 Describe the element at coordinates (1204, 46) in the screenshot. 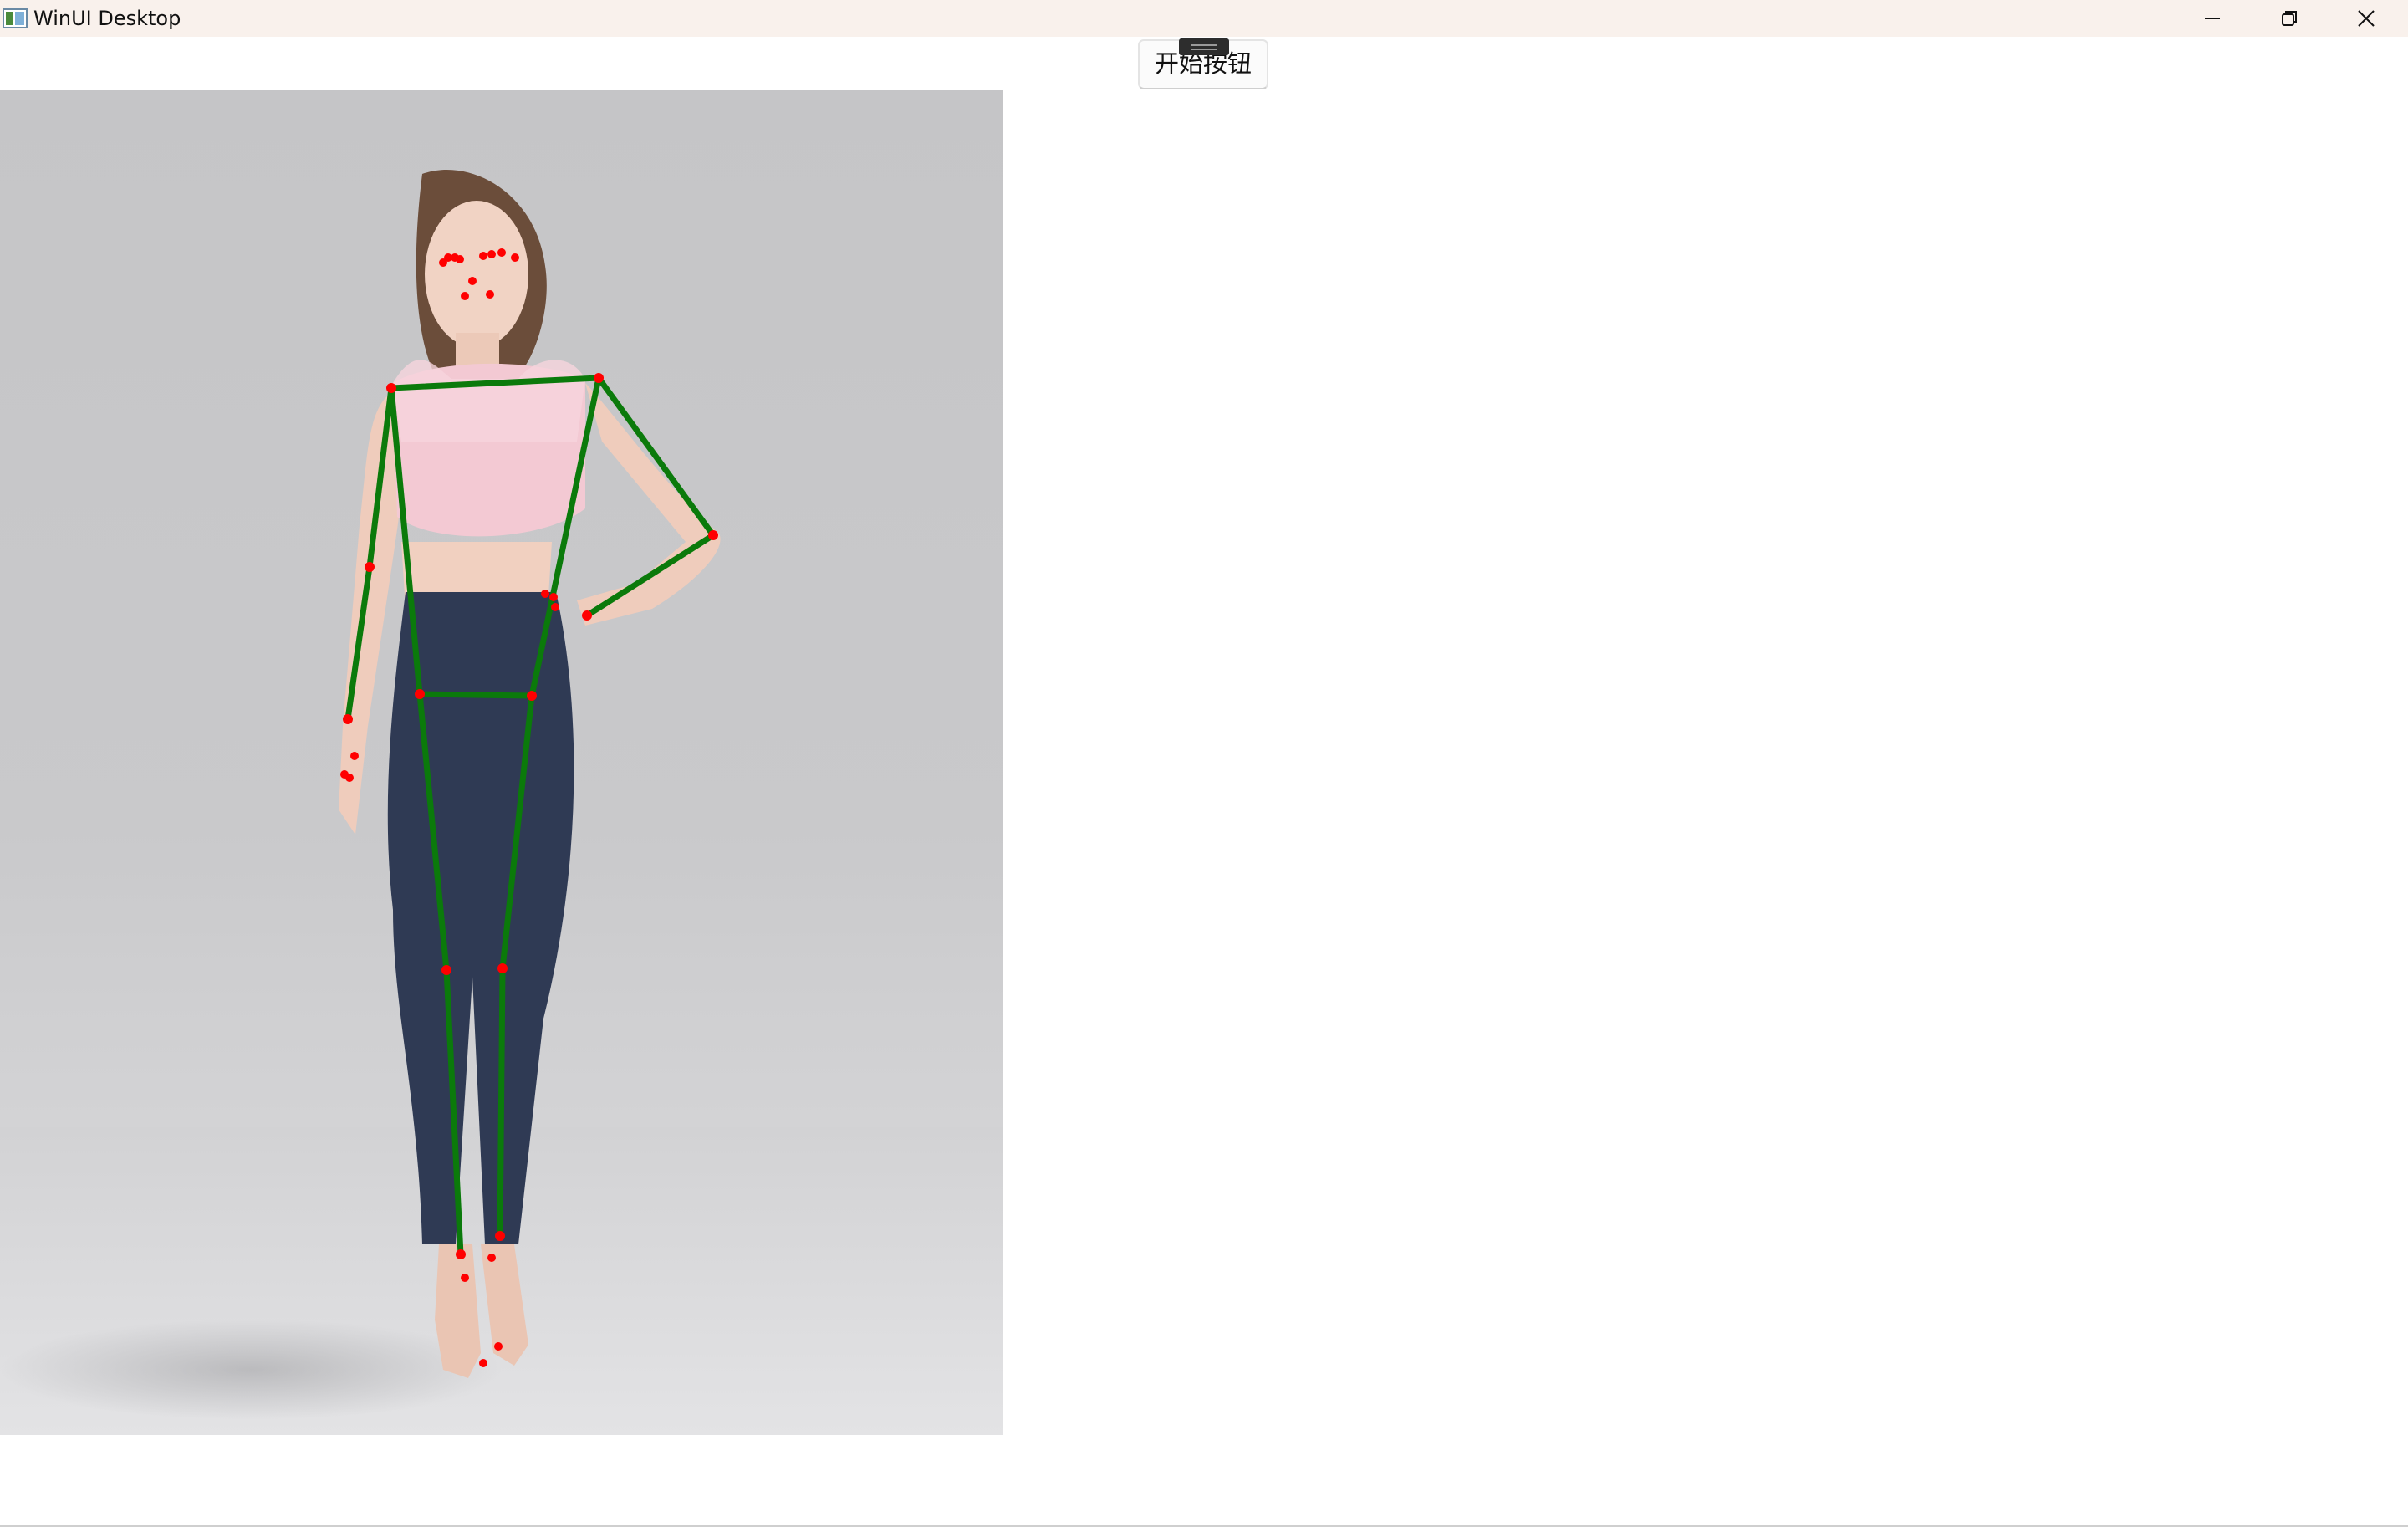

I see `drag-handle-icon` at that location.